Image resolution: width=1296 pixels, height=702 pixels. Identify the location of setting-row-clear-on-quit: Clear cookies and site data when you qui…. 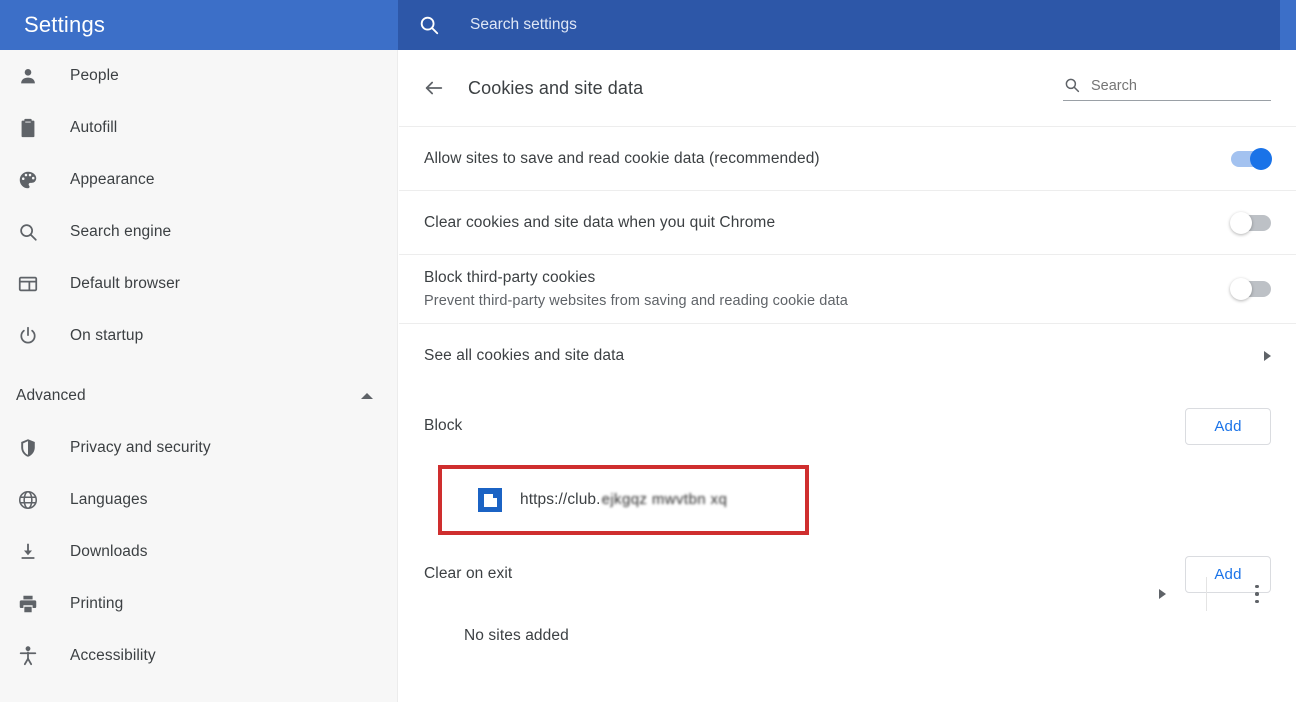
(847, 222).